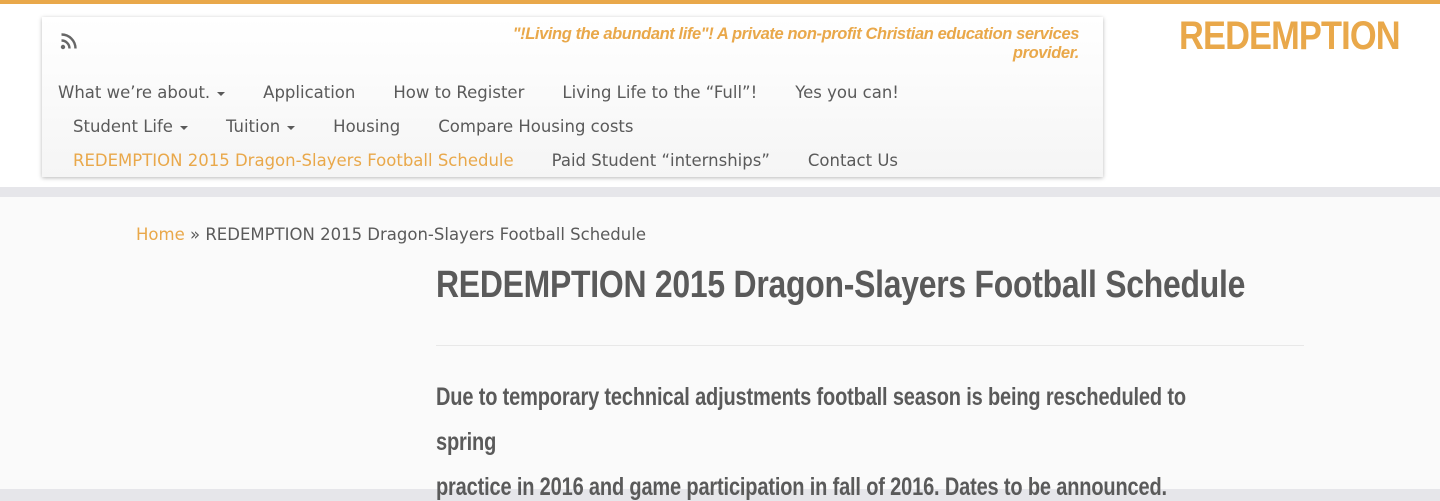  Describe the element at coordinates (855, 93) in the screenshot. I see `nav-item-yes-you-can: Yes you can!` at that location.